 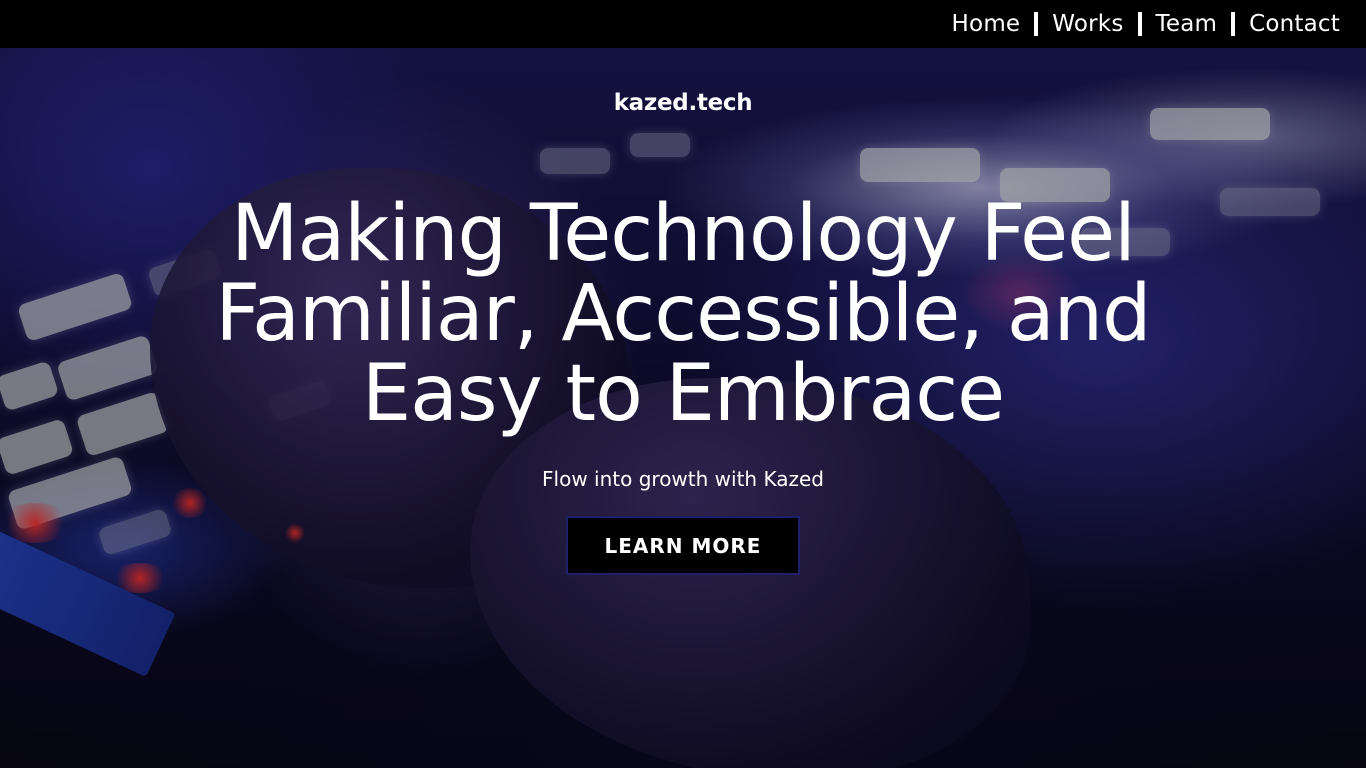 I want to click on learn-more-button: LEARN MORE, so click(x=683, y=545).